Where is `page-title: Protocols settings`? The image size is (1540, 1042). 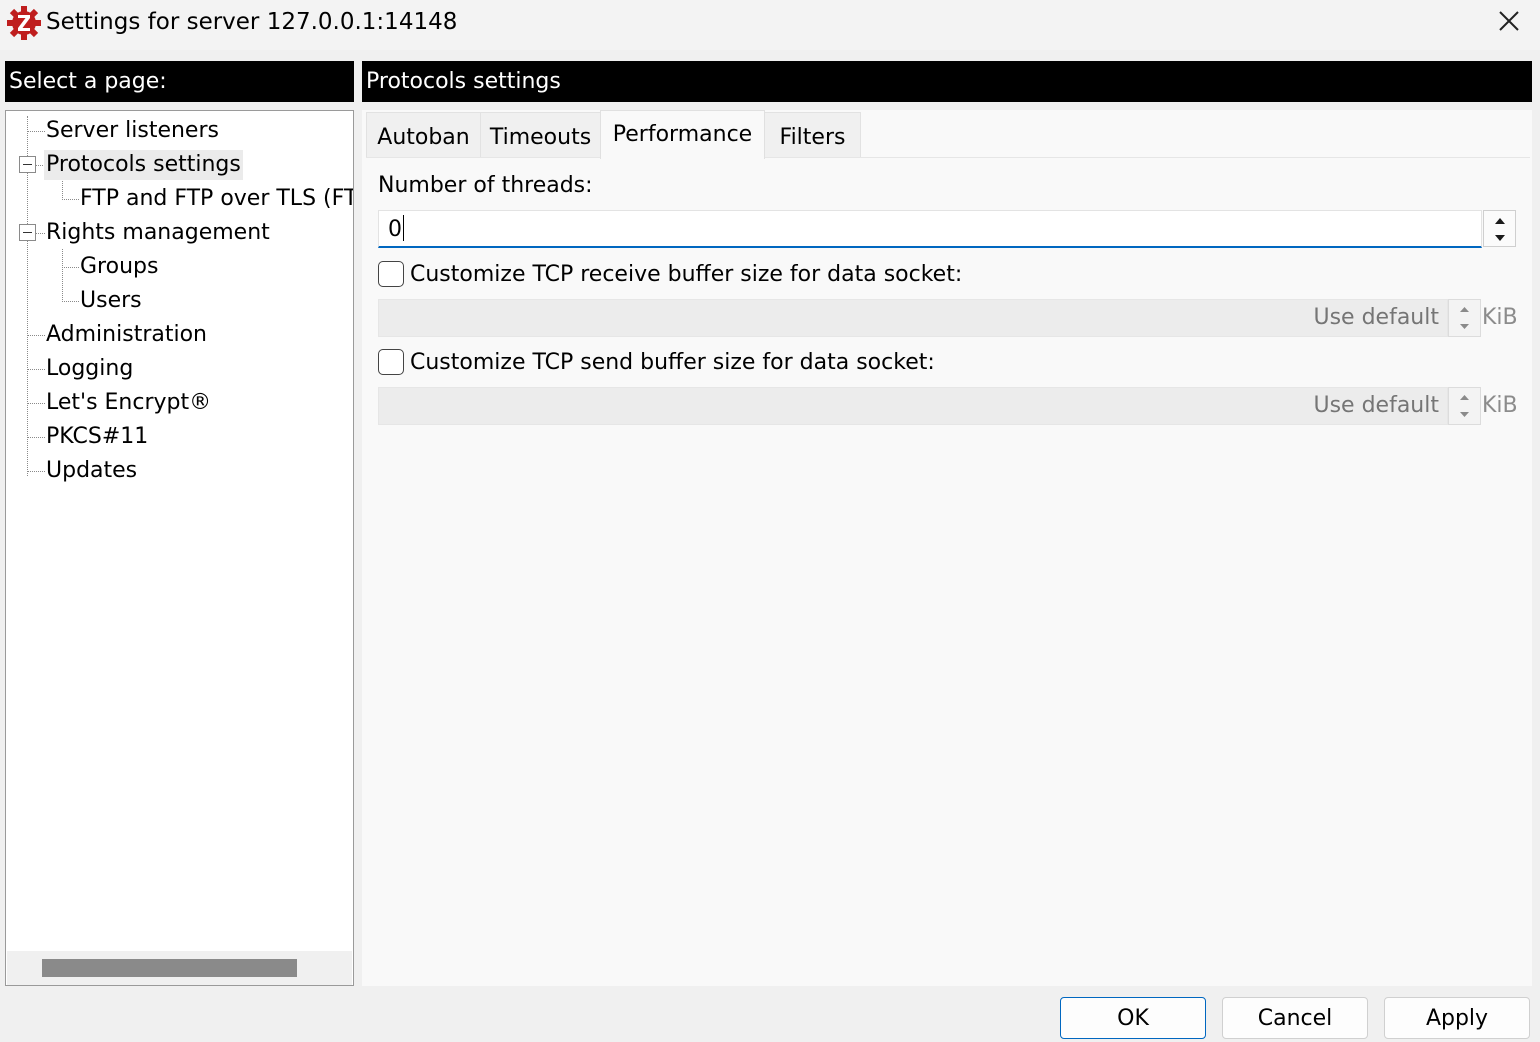
page-title: Protocols settings is located at coordinates (947, 81).